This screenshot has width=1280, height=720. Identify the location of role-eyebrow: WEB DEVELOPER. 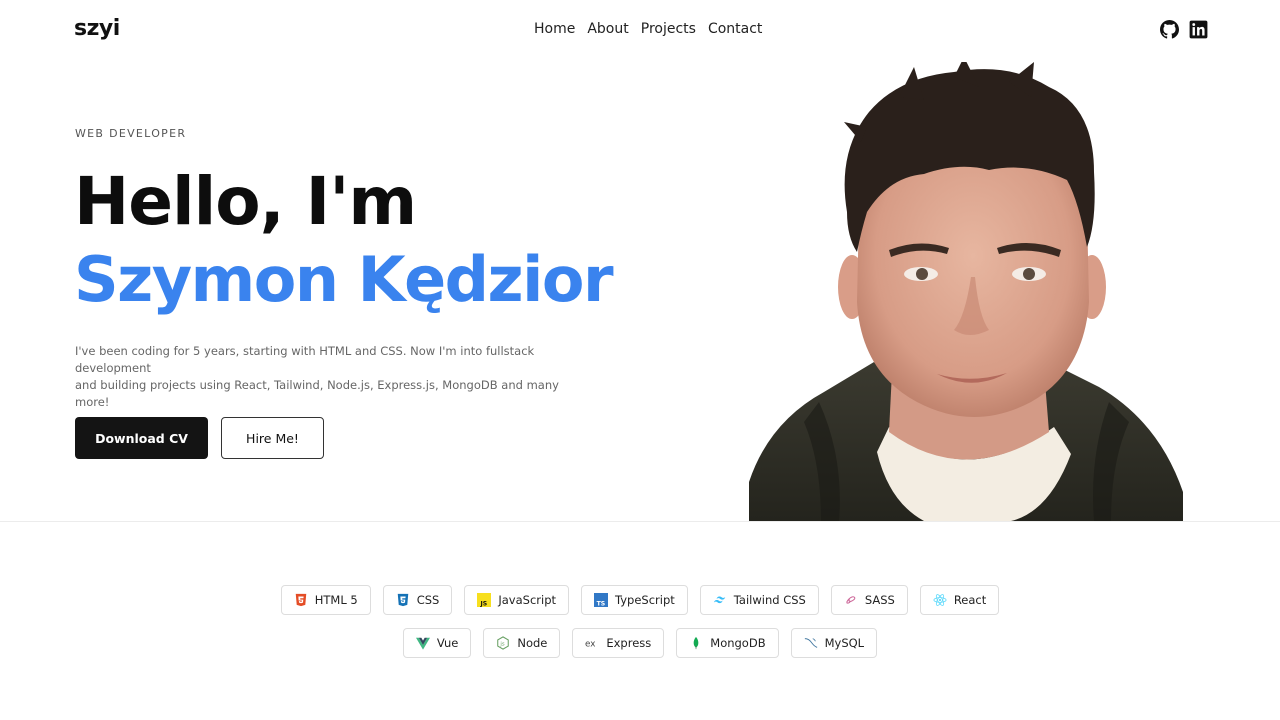
(131, 133).